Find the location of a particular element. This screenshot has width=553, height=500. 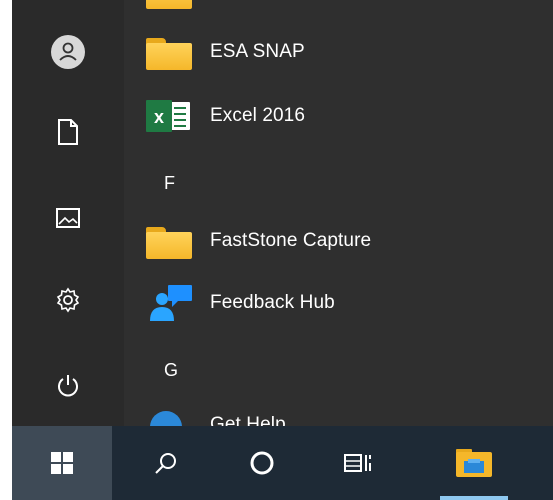

cortana-icon is located at coordinates (262, 463).